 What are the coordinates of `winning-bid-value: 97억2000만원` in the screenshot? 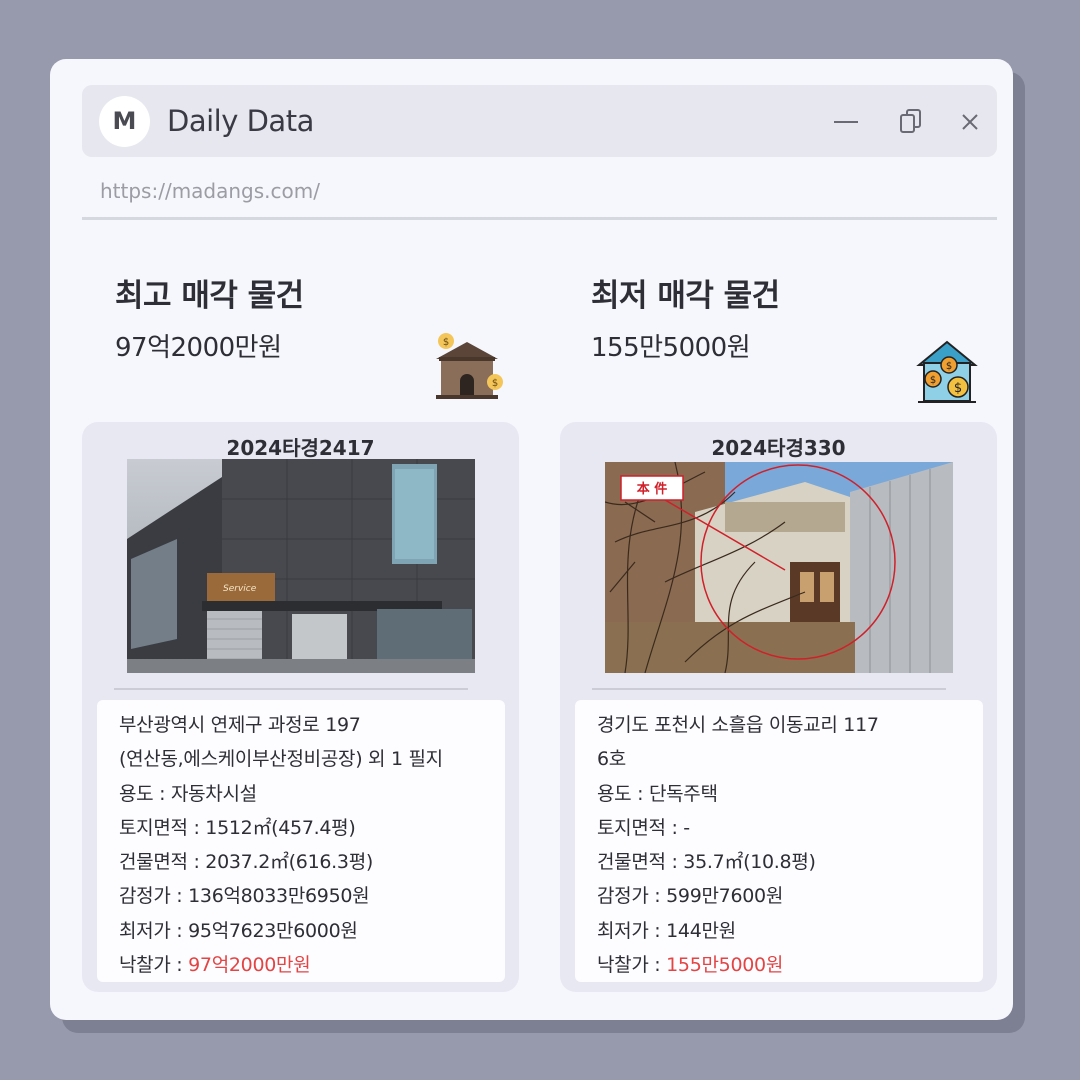 It's located at (249, 965).